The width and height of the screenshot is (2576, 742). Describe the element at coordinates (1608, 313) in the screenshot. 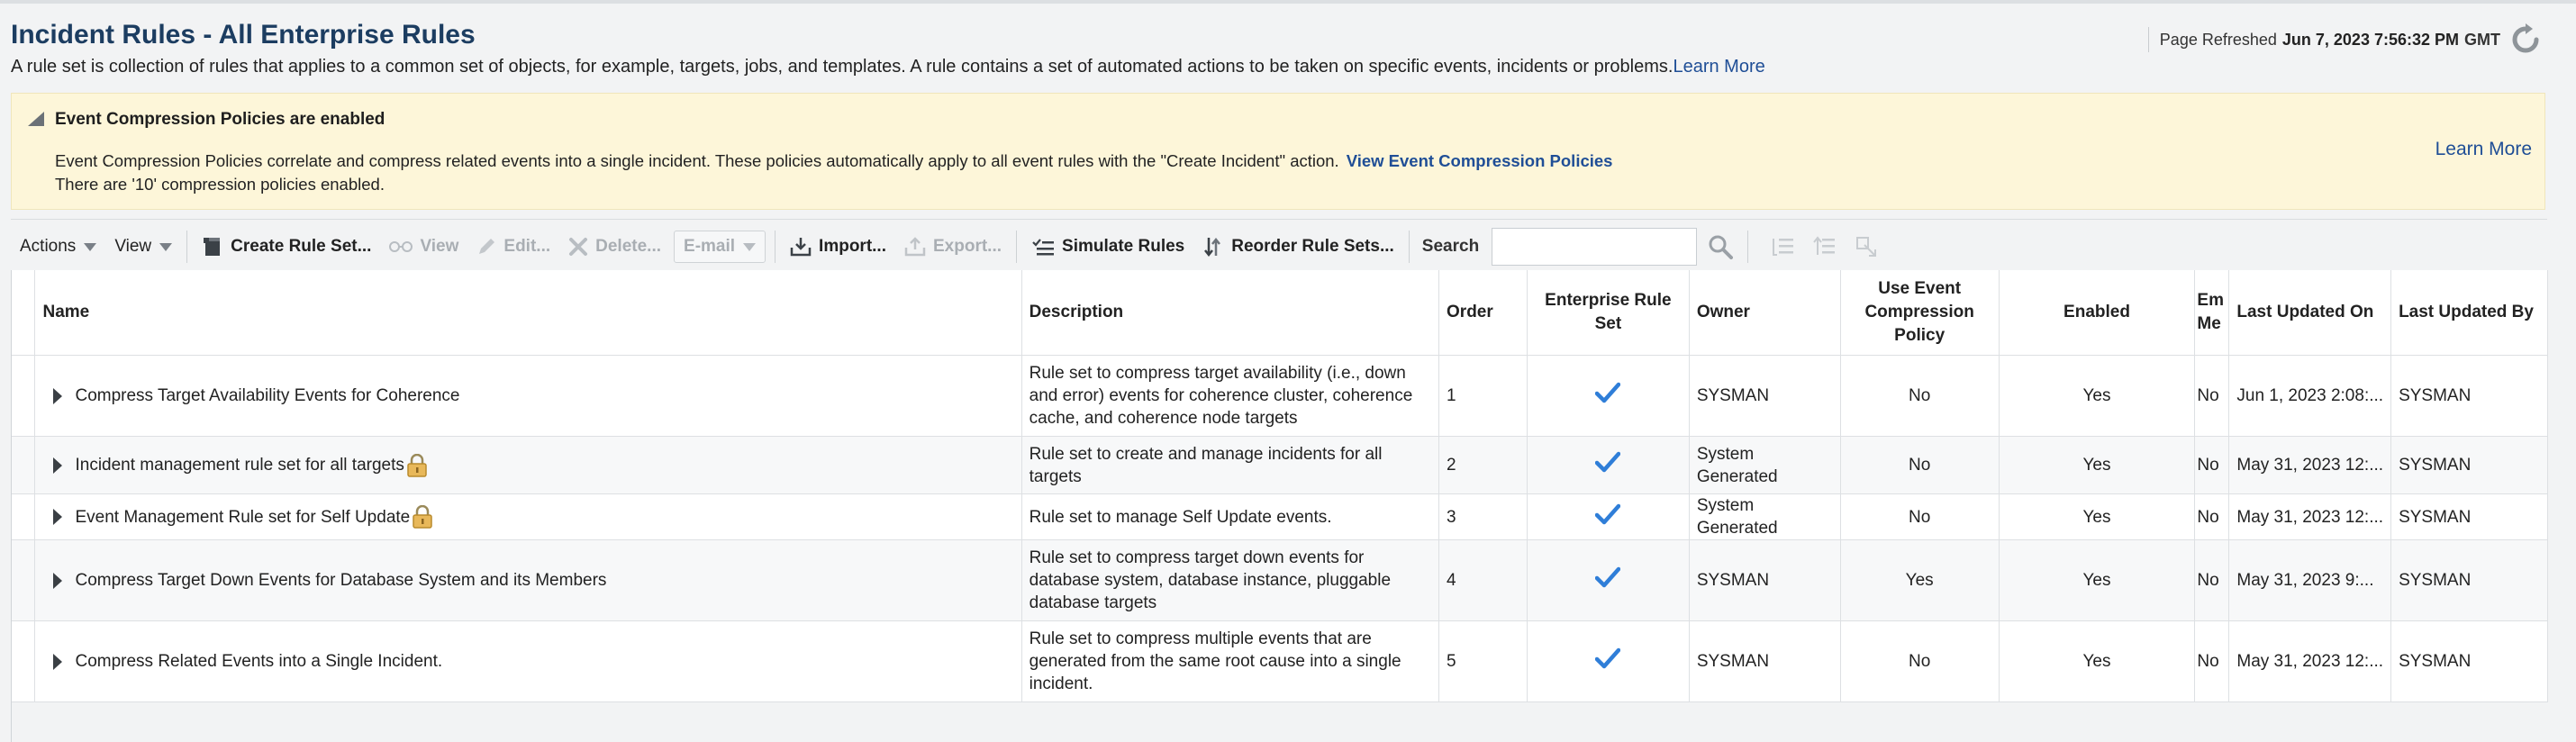

I see `col-header-enterprise: Enterprise Rule Set` at that location.